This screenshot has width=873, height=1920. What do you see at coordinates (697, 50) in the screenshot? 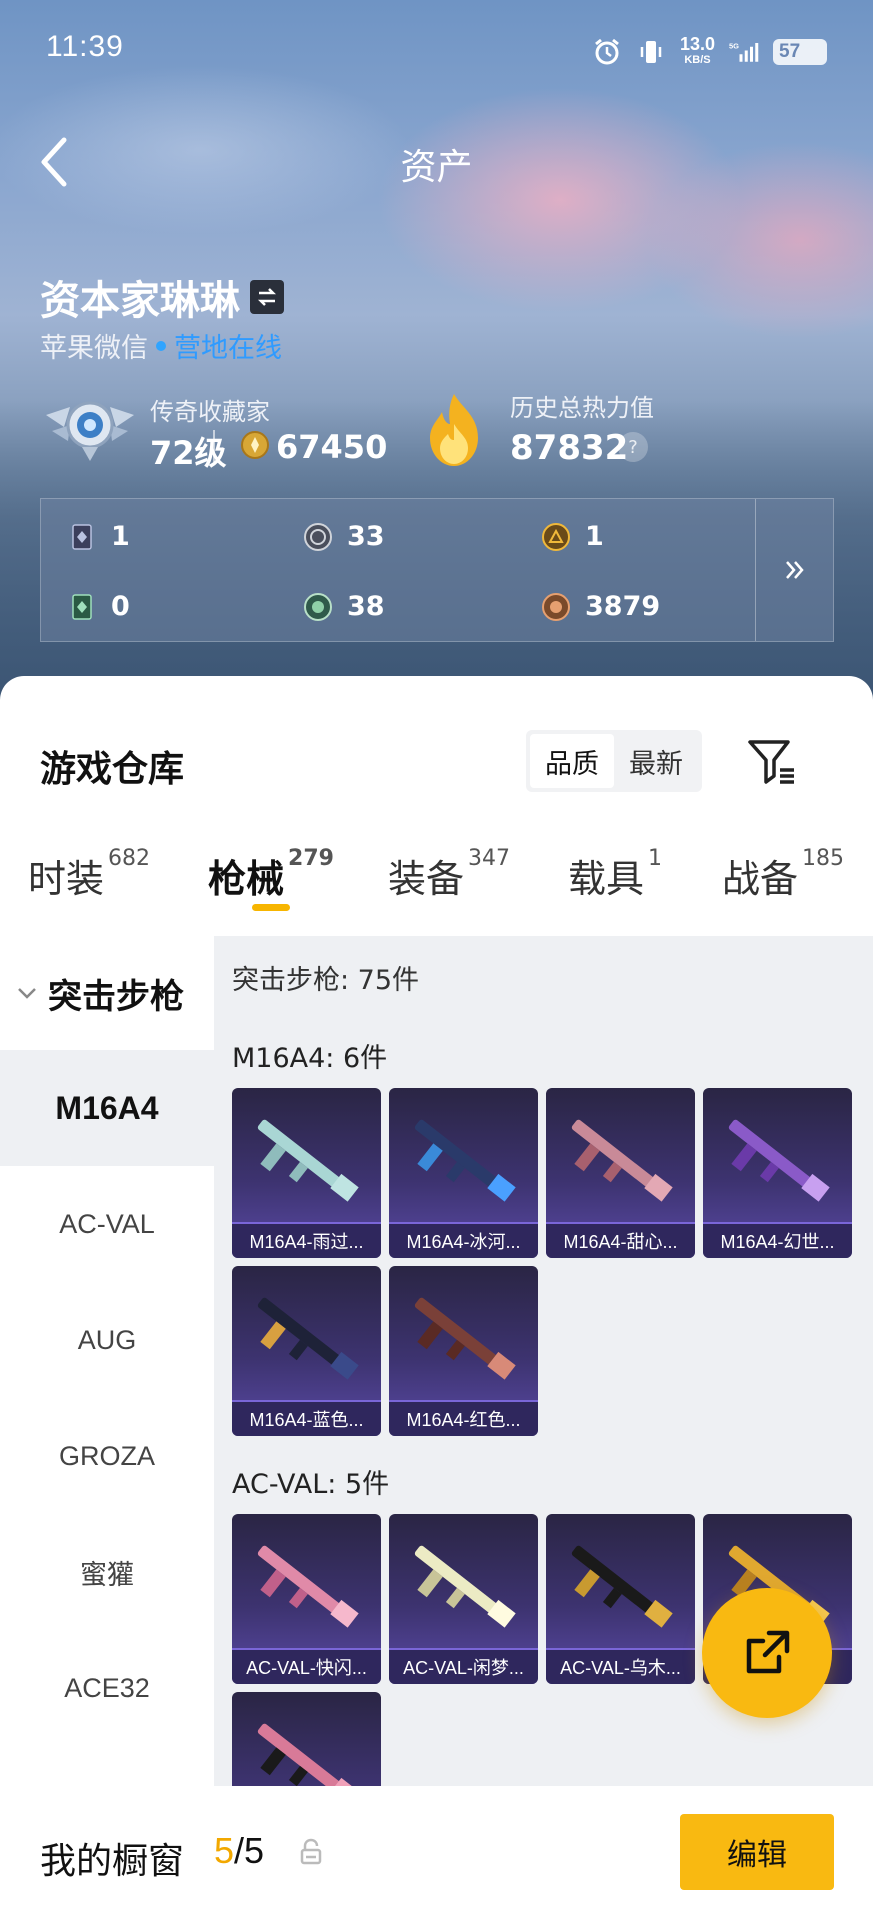
I see `network-speed: 13.0 KB/S` at bounding box center [697, 50].